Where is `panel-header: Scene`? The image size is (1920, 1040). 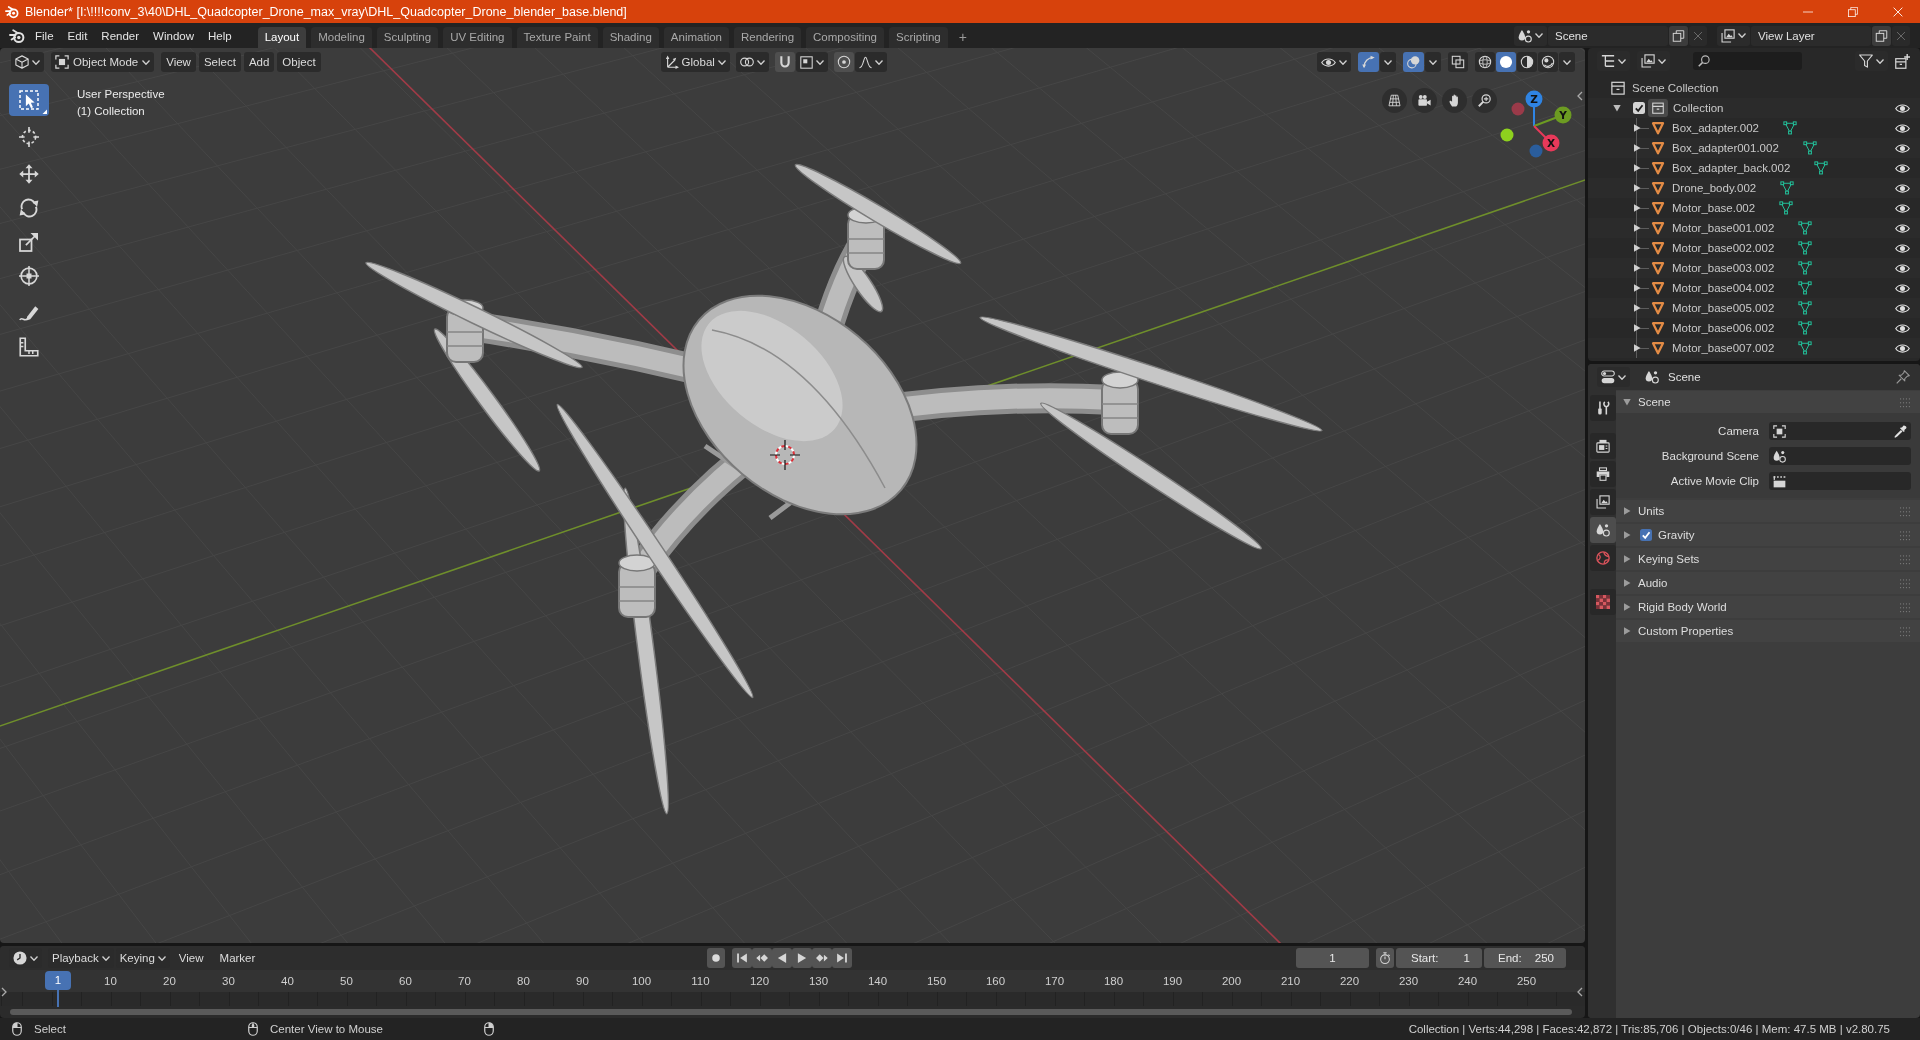
panel-header: Scene is located at coordinates (1768, 402).